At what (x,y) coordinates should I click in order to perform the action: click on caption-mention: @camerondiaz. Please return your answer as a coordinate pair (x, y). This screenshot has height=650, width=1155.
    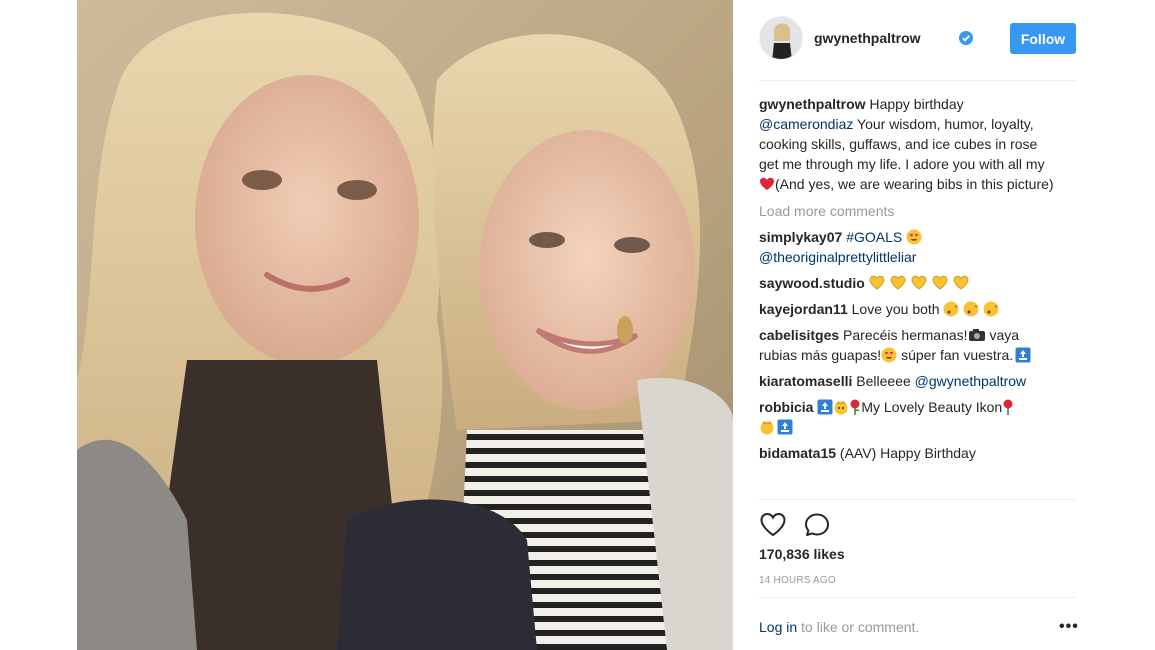
    Looking at the image, I should click on (806, 124).